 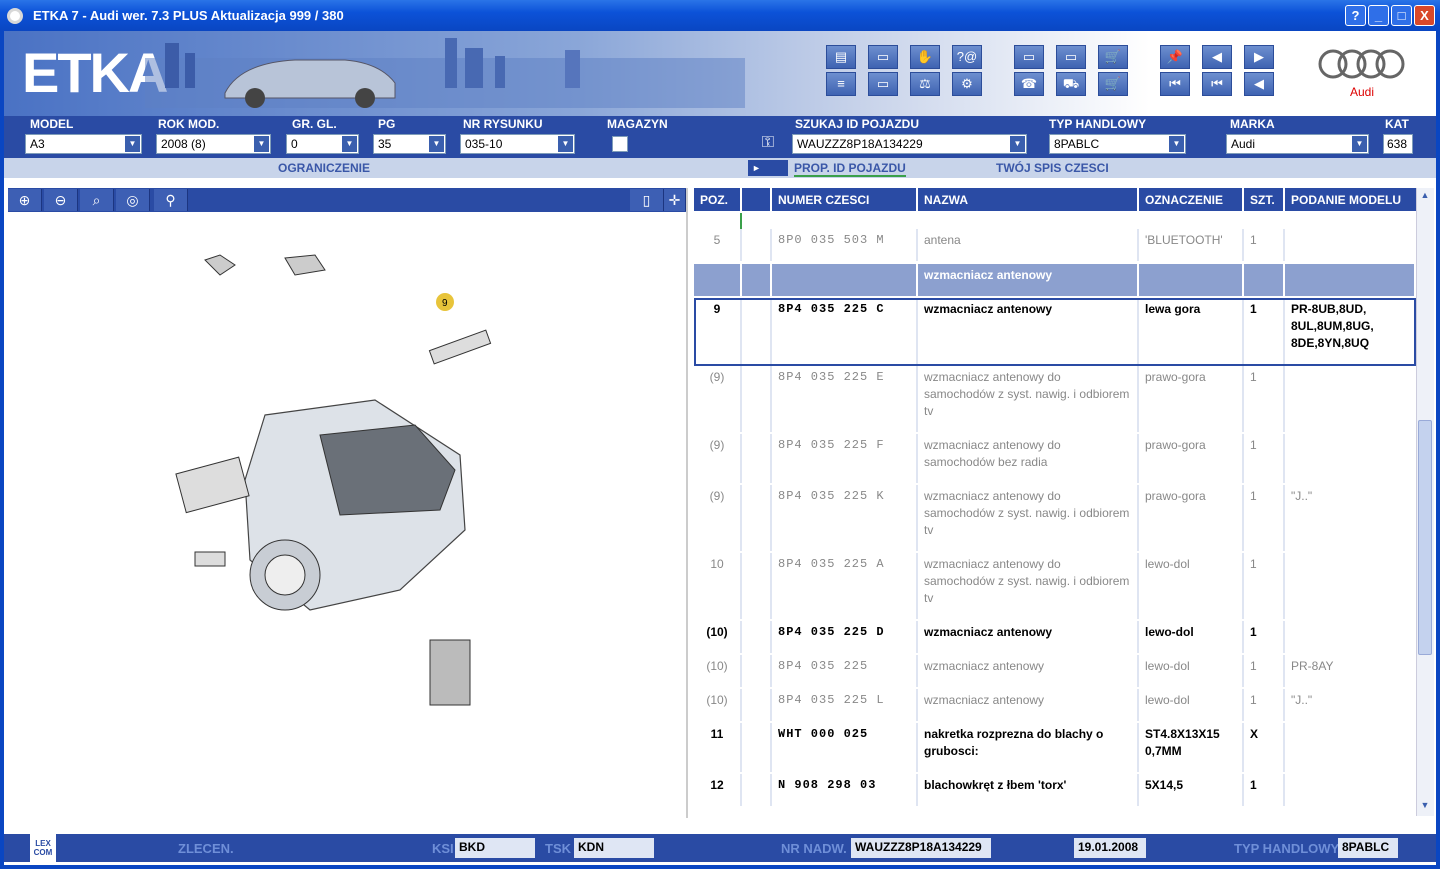 I want to click on wheel-icon: ⚙, so click(x=967, y=84).